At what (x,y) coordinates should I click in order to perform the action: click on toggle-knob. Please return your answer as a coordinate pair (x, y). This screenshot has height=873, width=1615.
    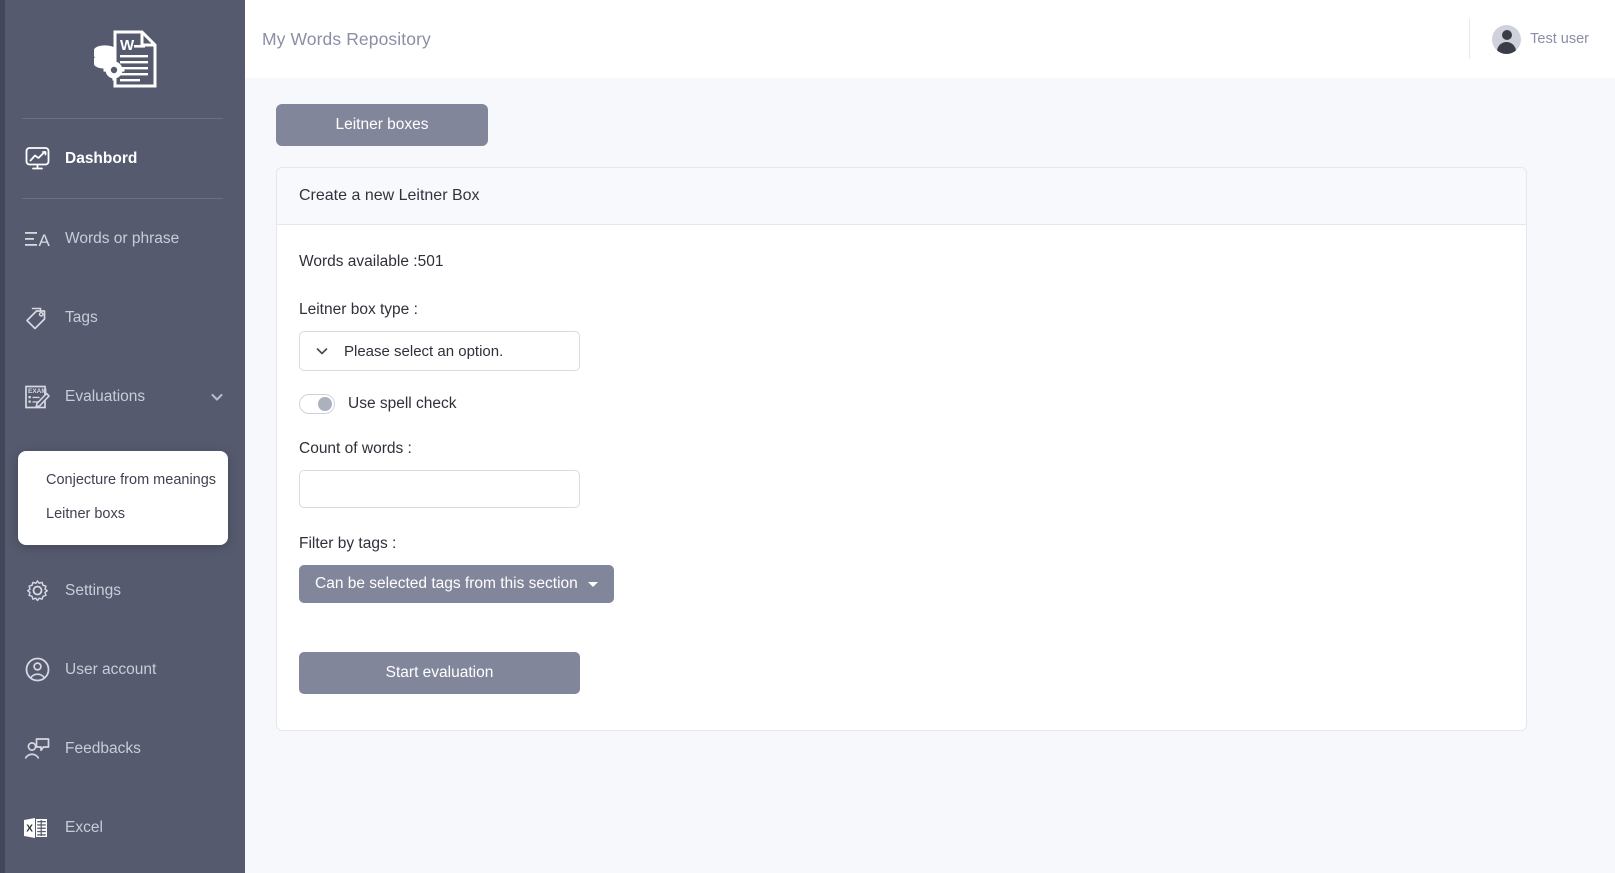
    Looking at the image, I should click on (325, 404).